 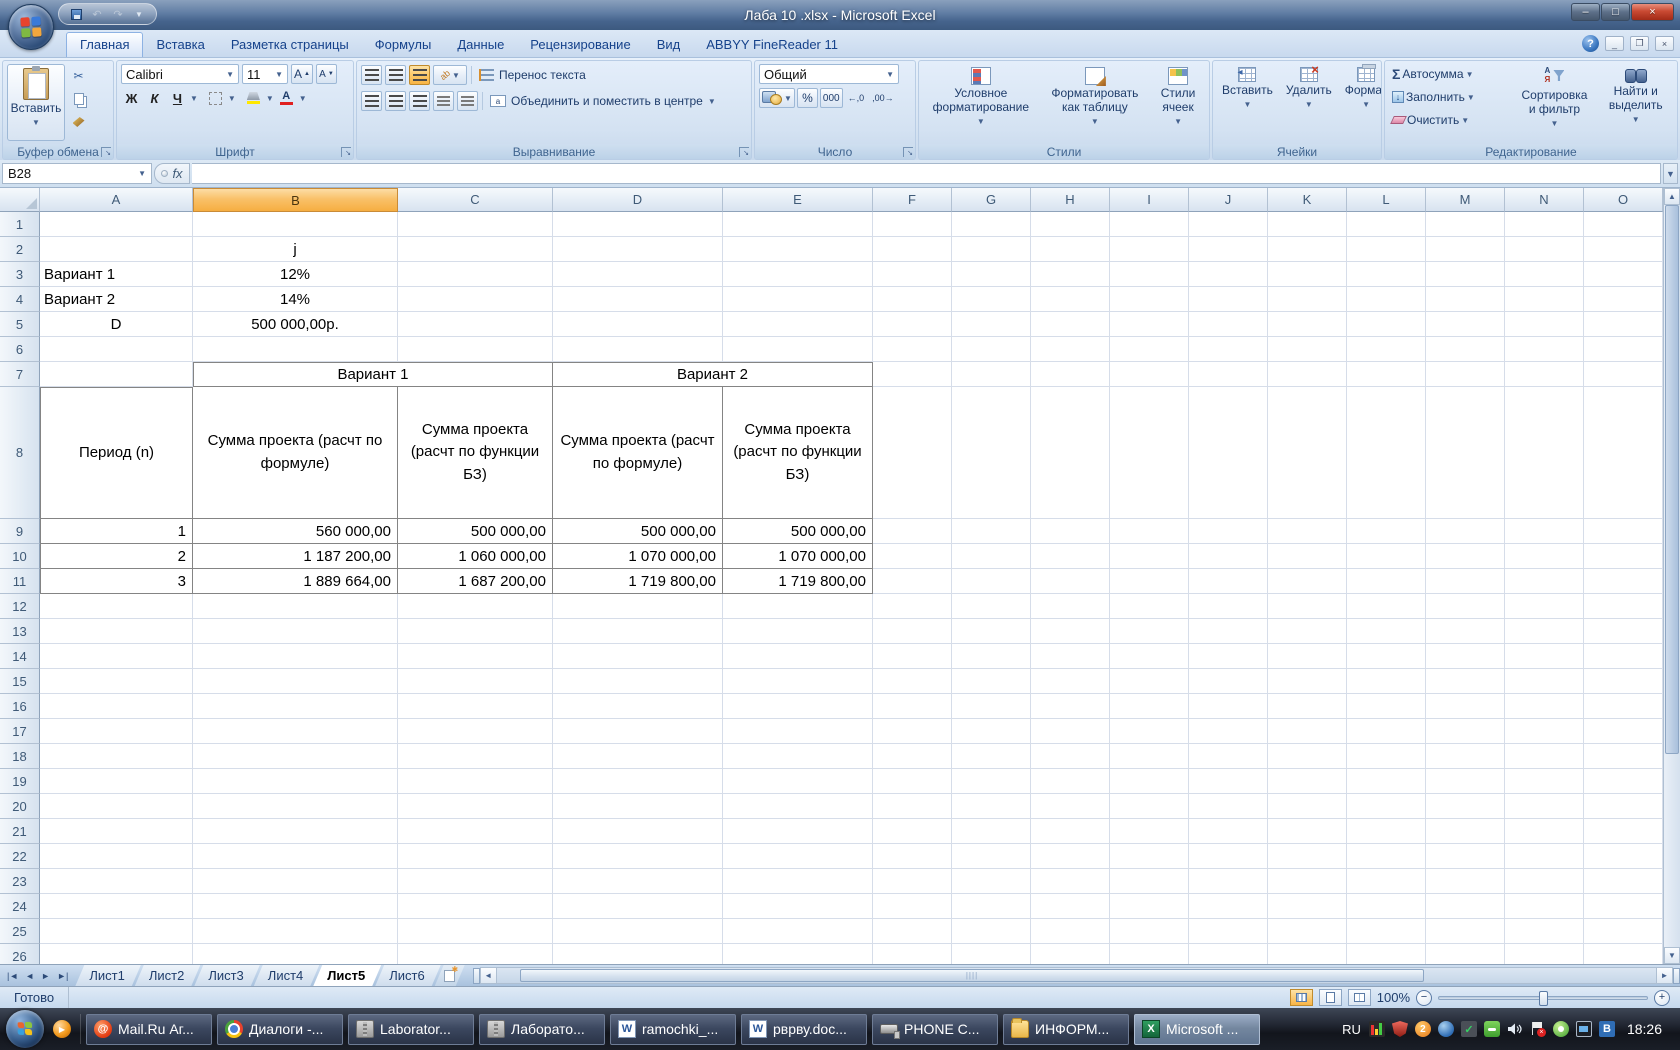 What do you see at coordinates (1228, 531) in the screenshot?
I see `cell-J9` at bounding box center [1228, 531].